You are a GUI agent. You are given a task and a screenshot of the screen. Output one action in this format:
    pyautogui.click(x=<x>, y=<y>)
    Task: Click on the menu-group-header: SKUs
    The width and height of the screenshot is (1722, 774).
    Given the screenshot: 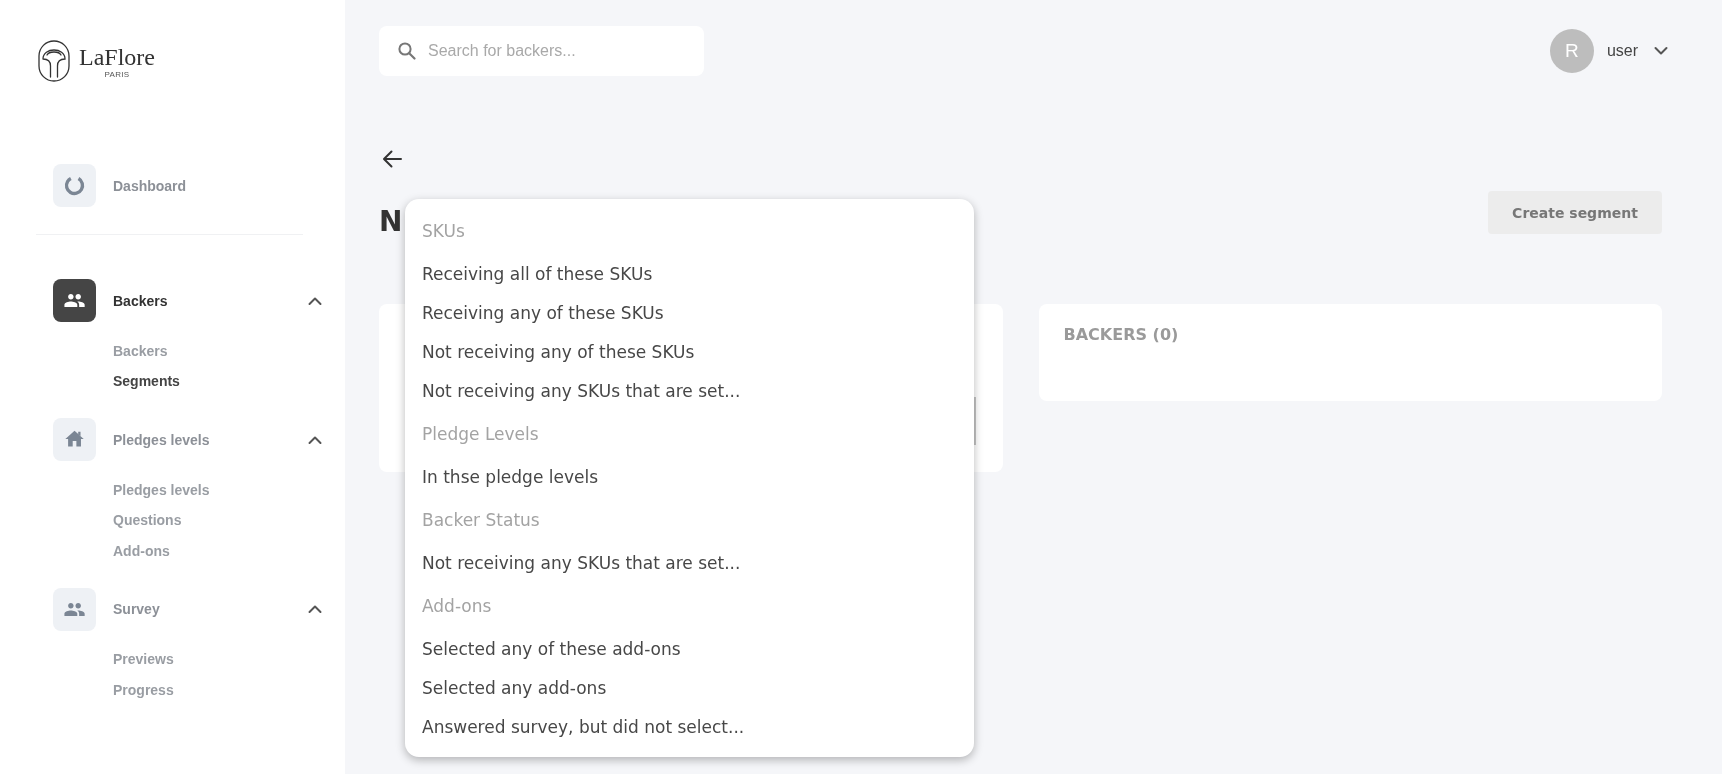 What is the action you would take?
    pyautogui.click(x=443, y=231)
    